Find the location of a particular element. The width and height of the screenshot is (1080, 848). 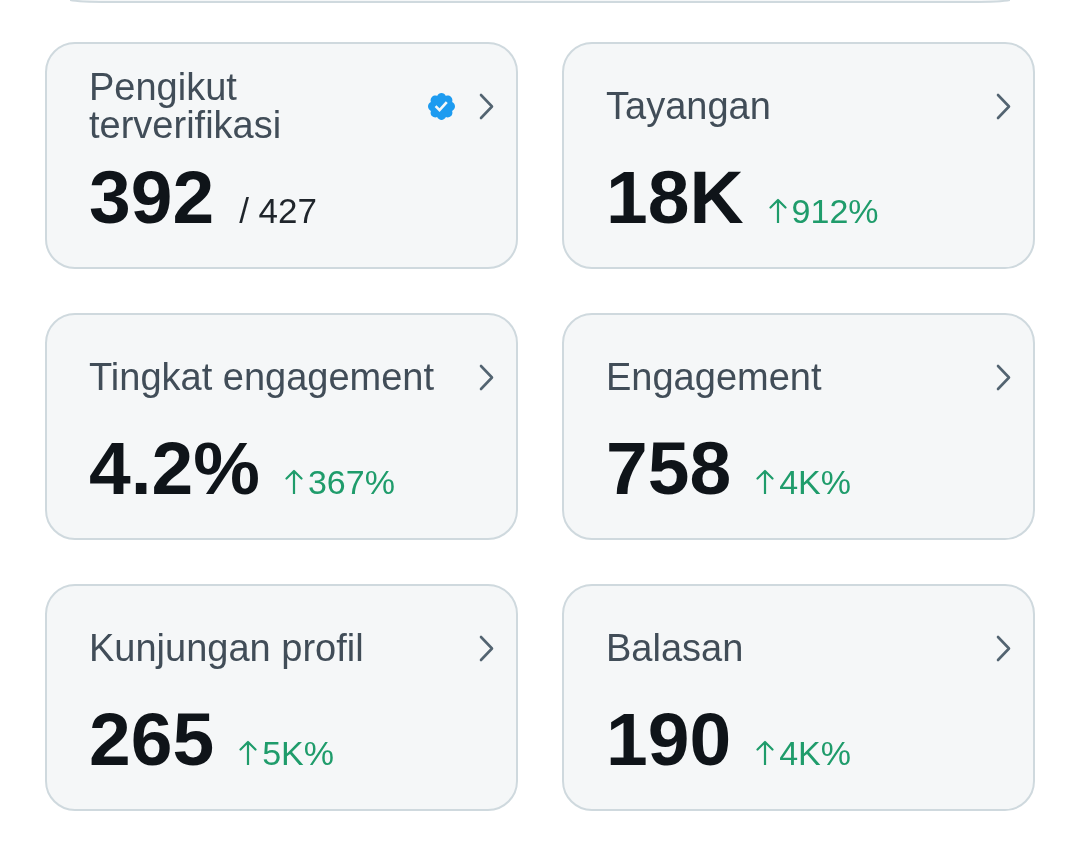

card-title: Pengikut terverifikasi is located at coordinates (186, 106).